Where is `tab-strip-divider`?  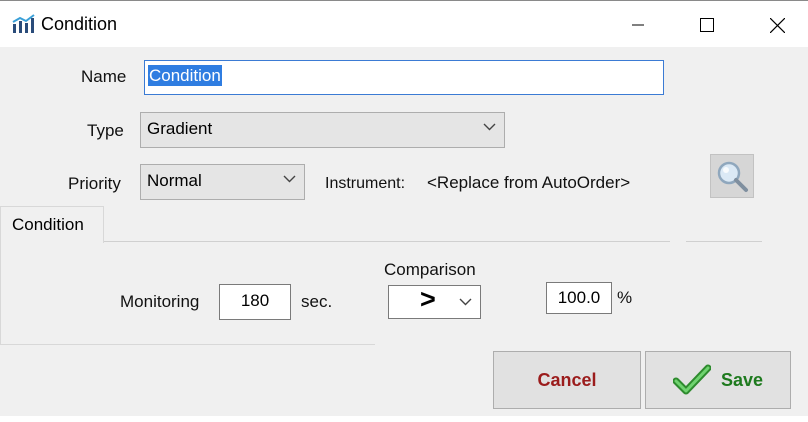 tab-strip-divider is located at coordinates (387, 241).